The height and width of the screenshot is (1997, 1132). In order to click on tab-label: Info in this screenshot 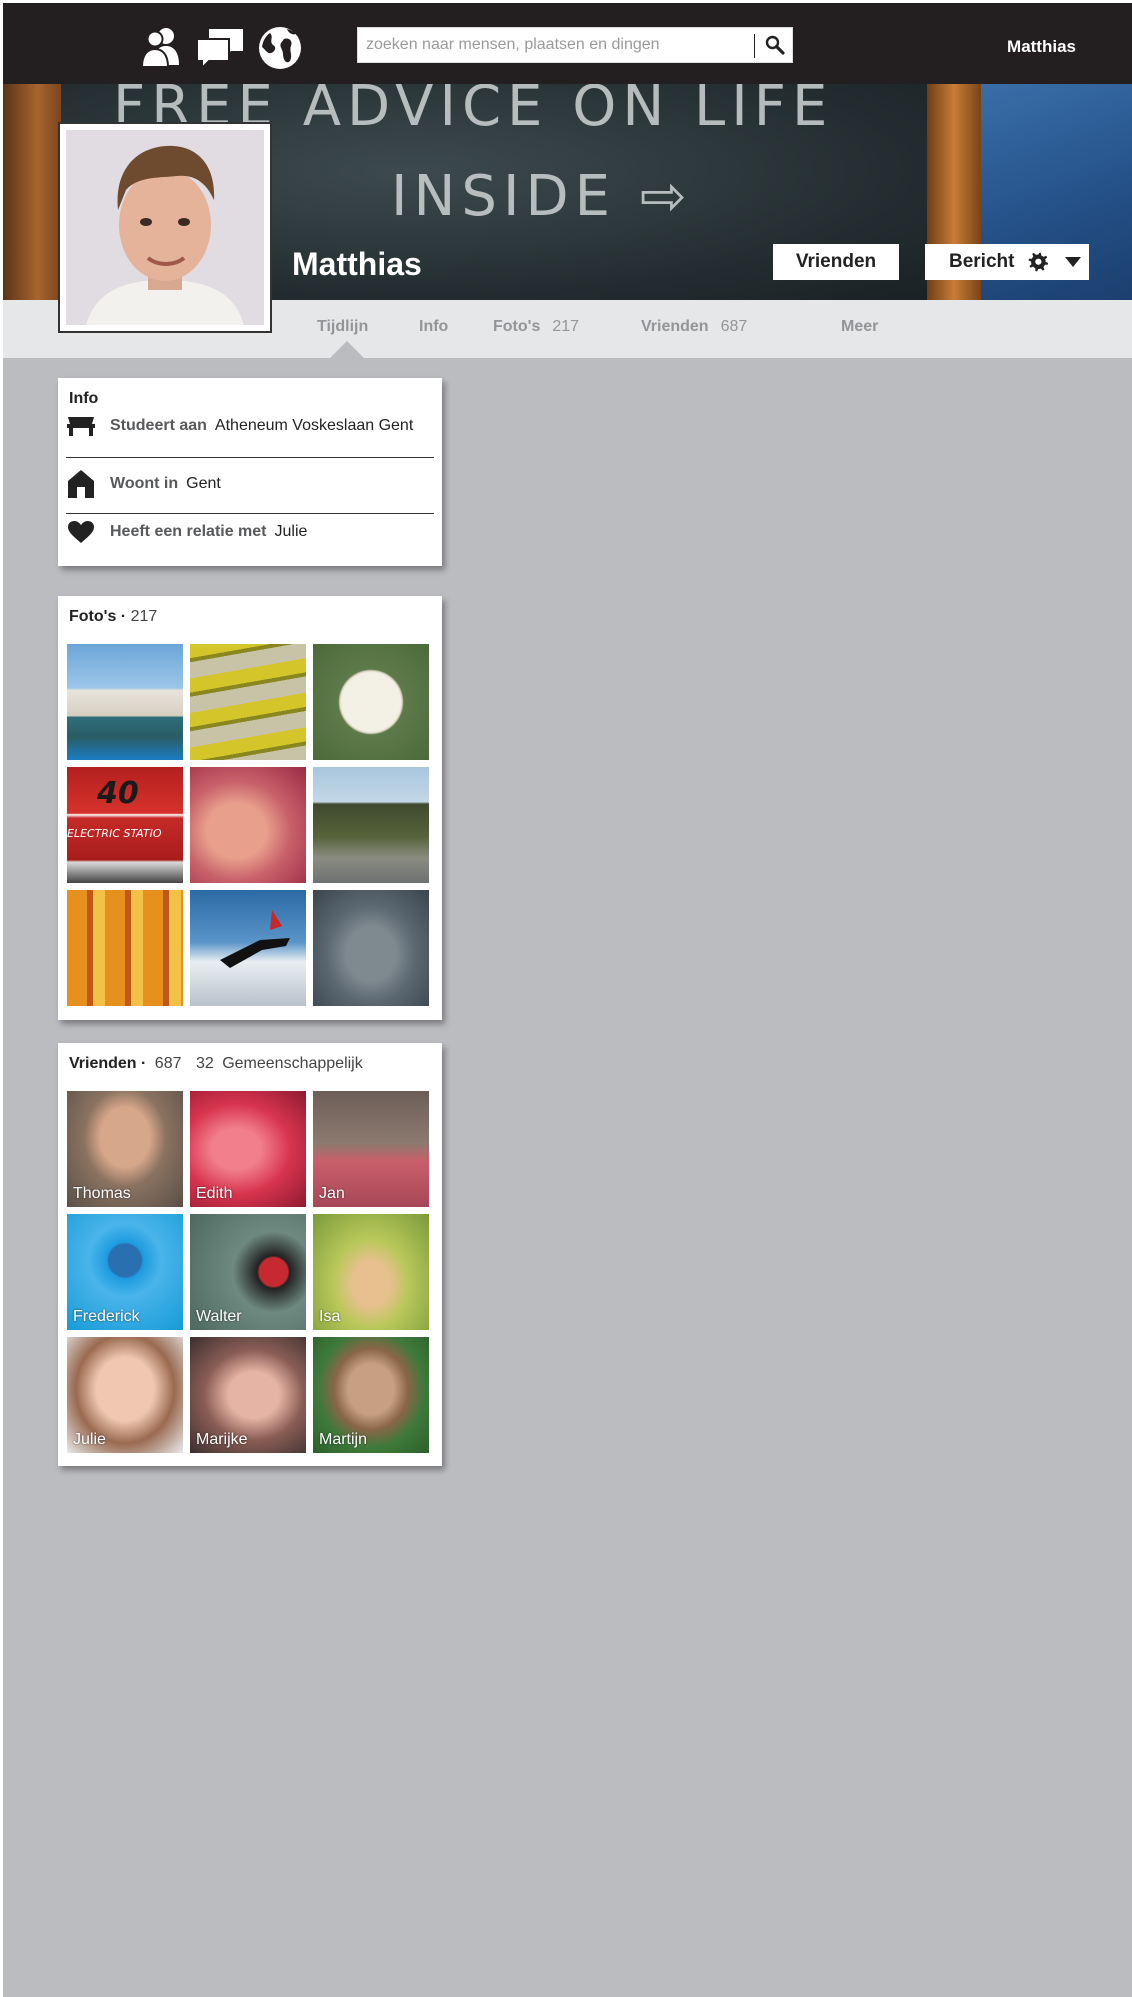, I will do `click(434, 326)`.